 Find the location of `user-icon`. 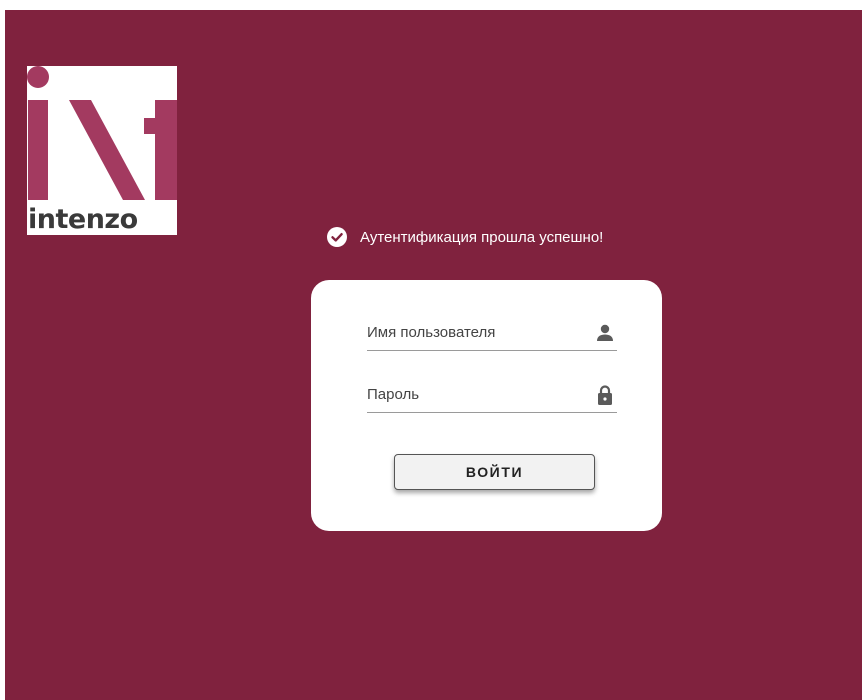

user-icon is located at coordinates (605, 333).